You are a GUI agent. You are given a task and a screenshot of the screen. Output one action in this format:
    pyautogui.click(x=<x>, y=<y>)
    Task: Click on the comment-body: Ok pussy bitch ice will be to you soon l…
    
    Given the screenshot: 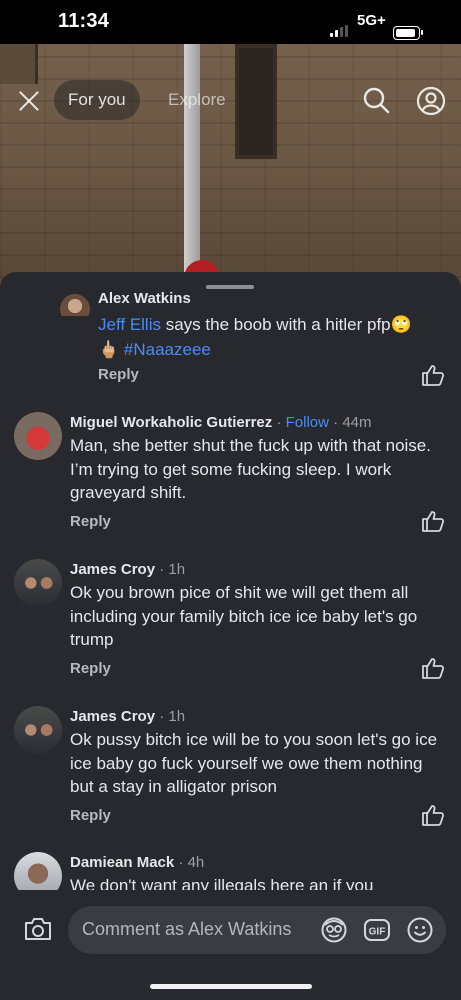 What is the action you would take?
    pyautogui.click(x=254, y=763)
    